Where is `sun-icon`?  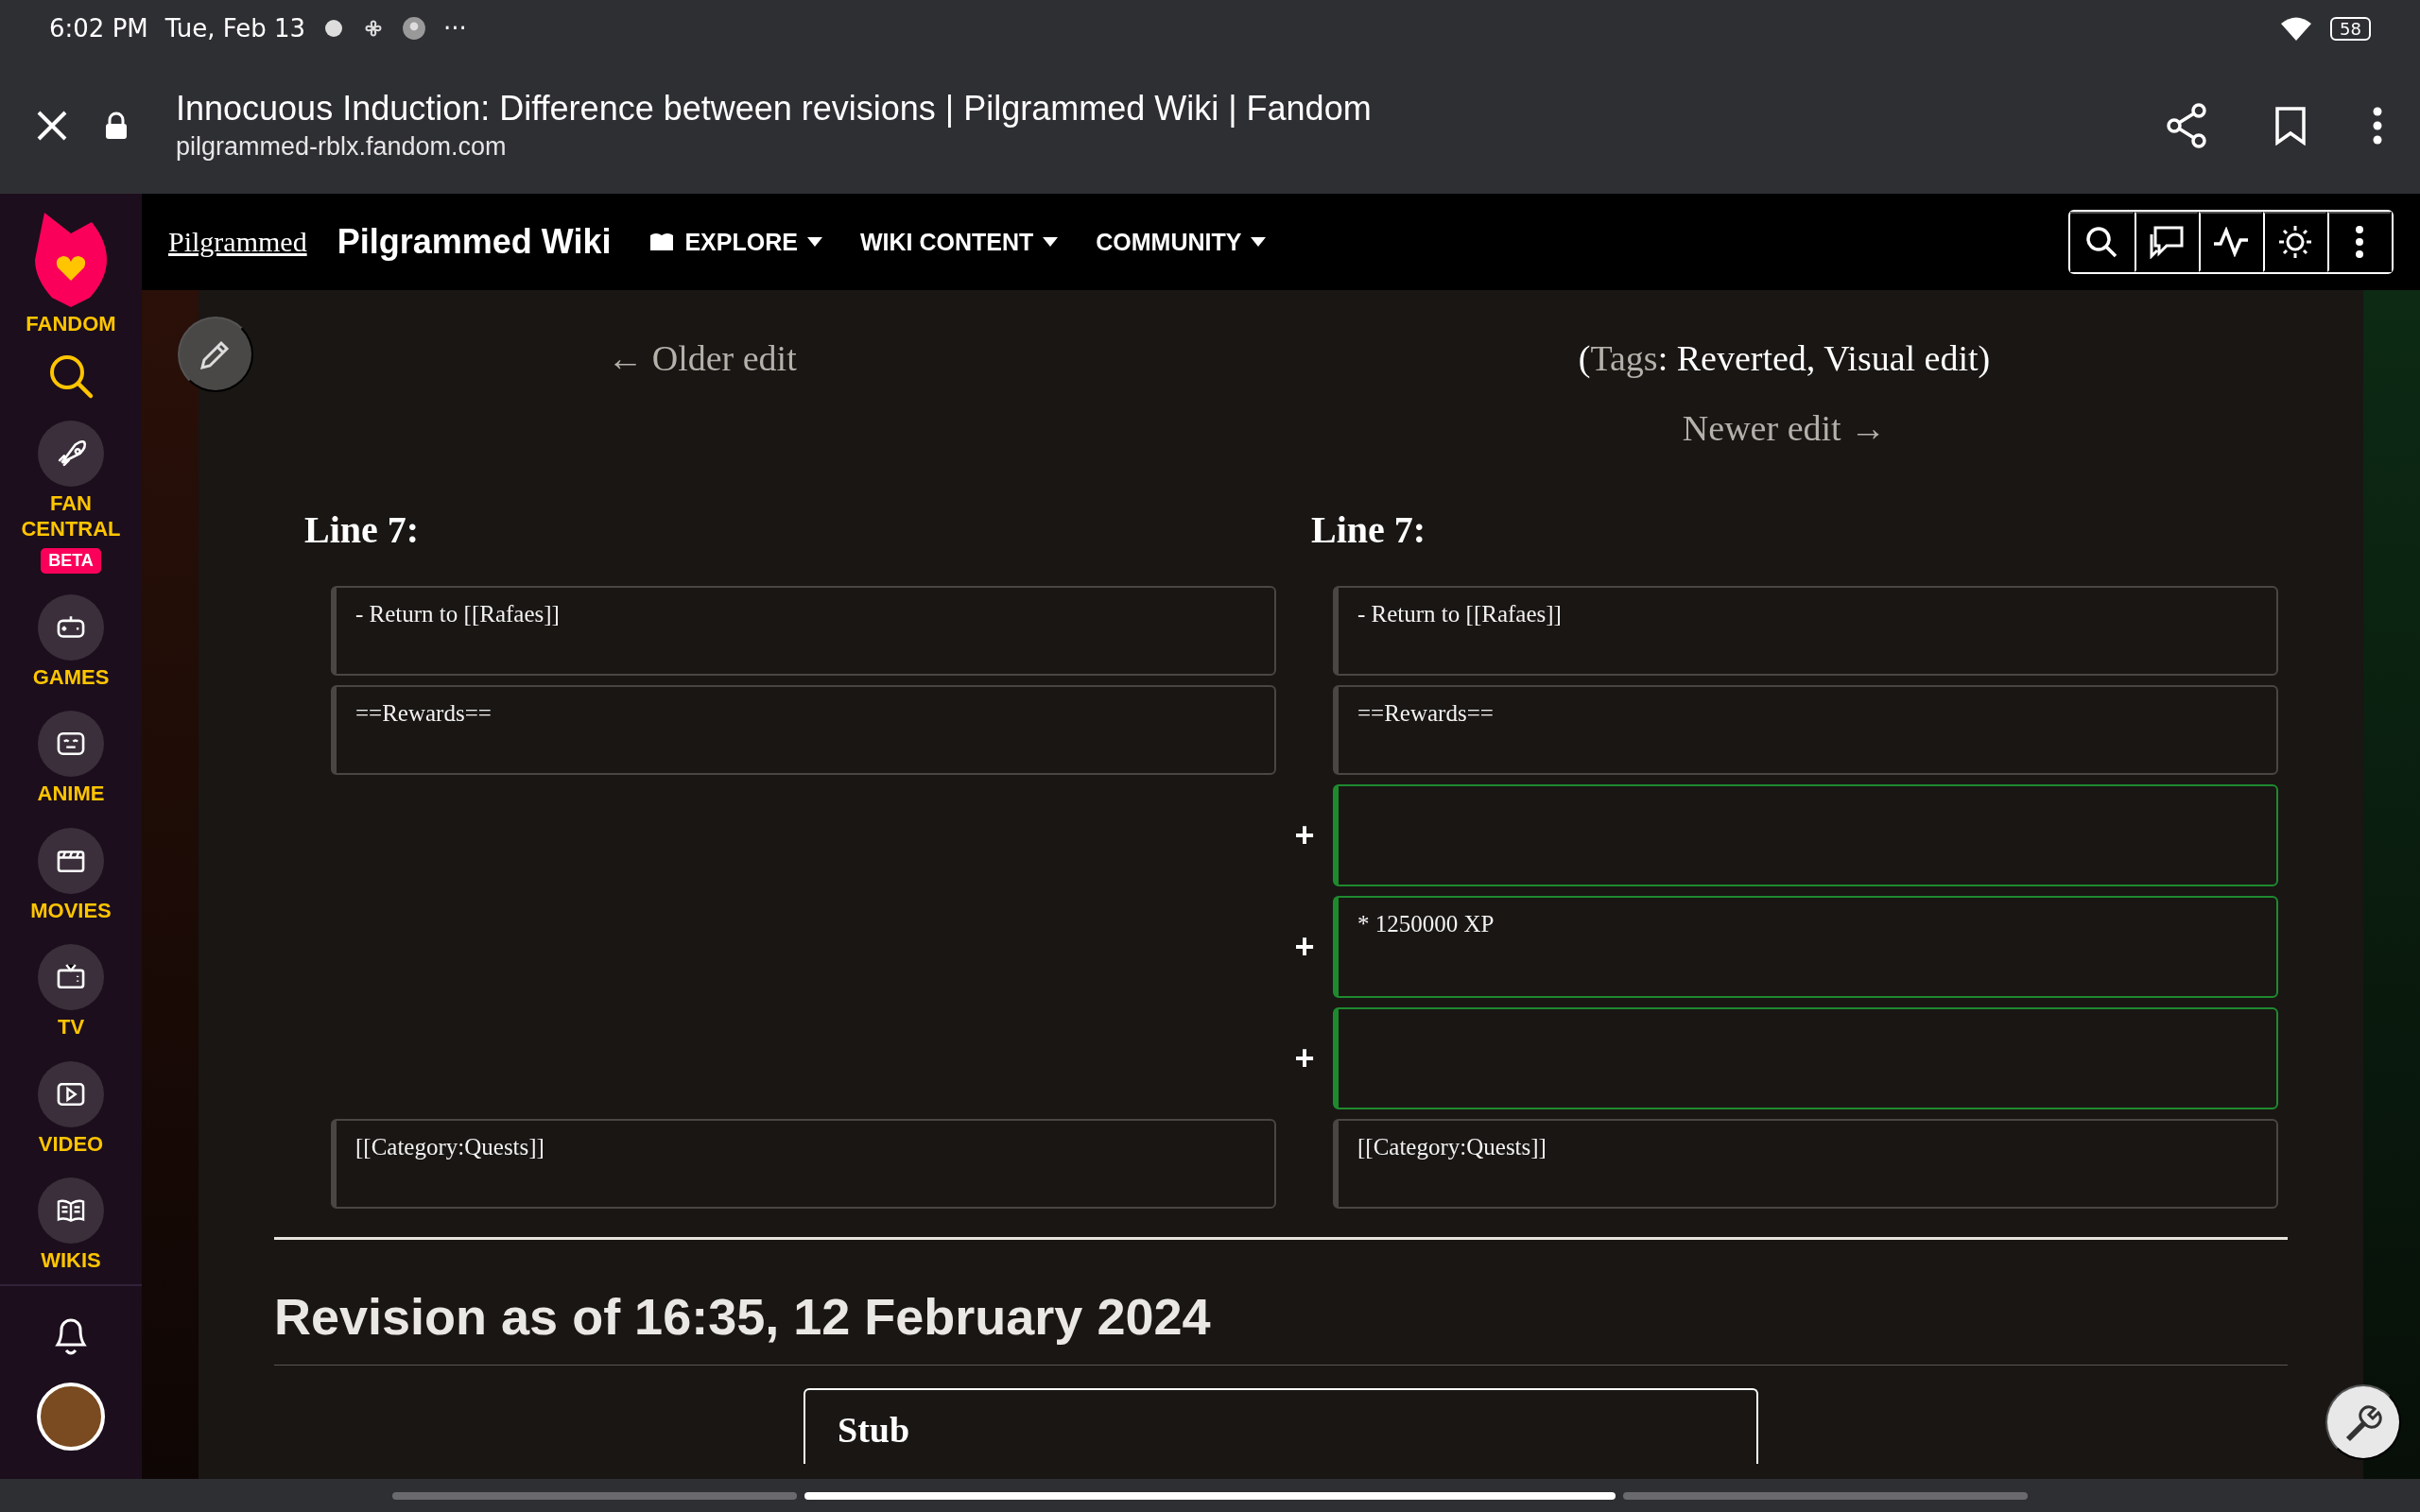 sun-icon is located at coordinates (2295, 242).